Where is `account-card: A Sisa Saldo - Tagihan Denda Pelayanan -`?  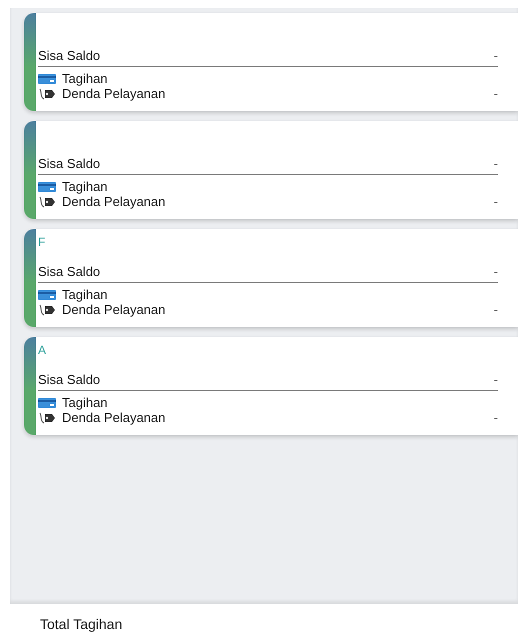
account-card: A Sisa Saldo - Tagihan Denda Pelayanan - is located at coordinates (271, 386).